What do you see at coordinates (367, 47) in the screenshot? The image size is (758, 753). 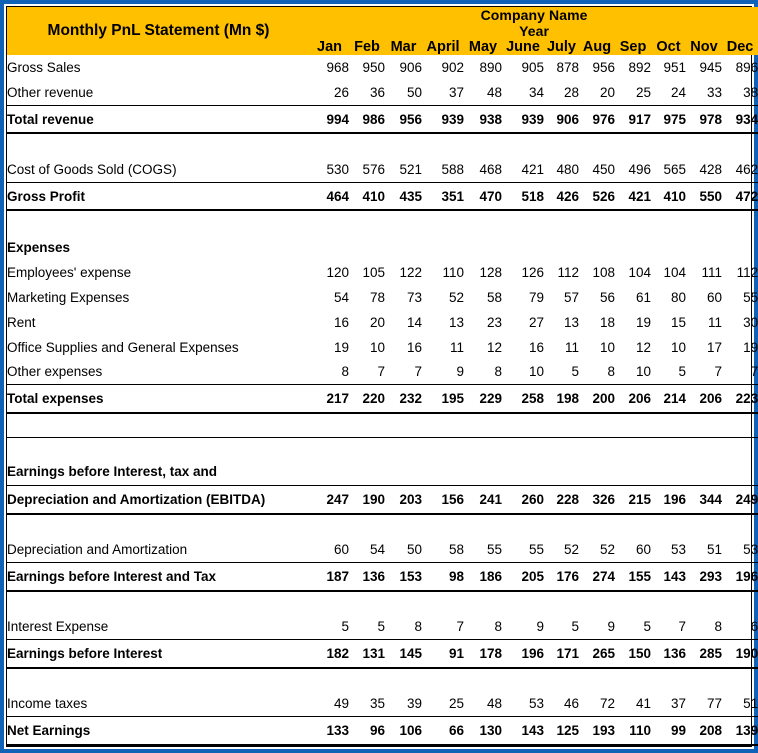 I see `month-header-feb: Feb` at bounding box center [367, 47].